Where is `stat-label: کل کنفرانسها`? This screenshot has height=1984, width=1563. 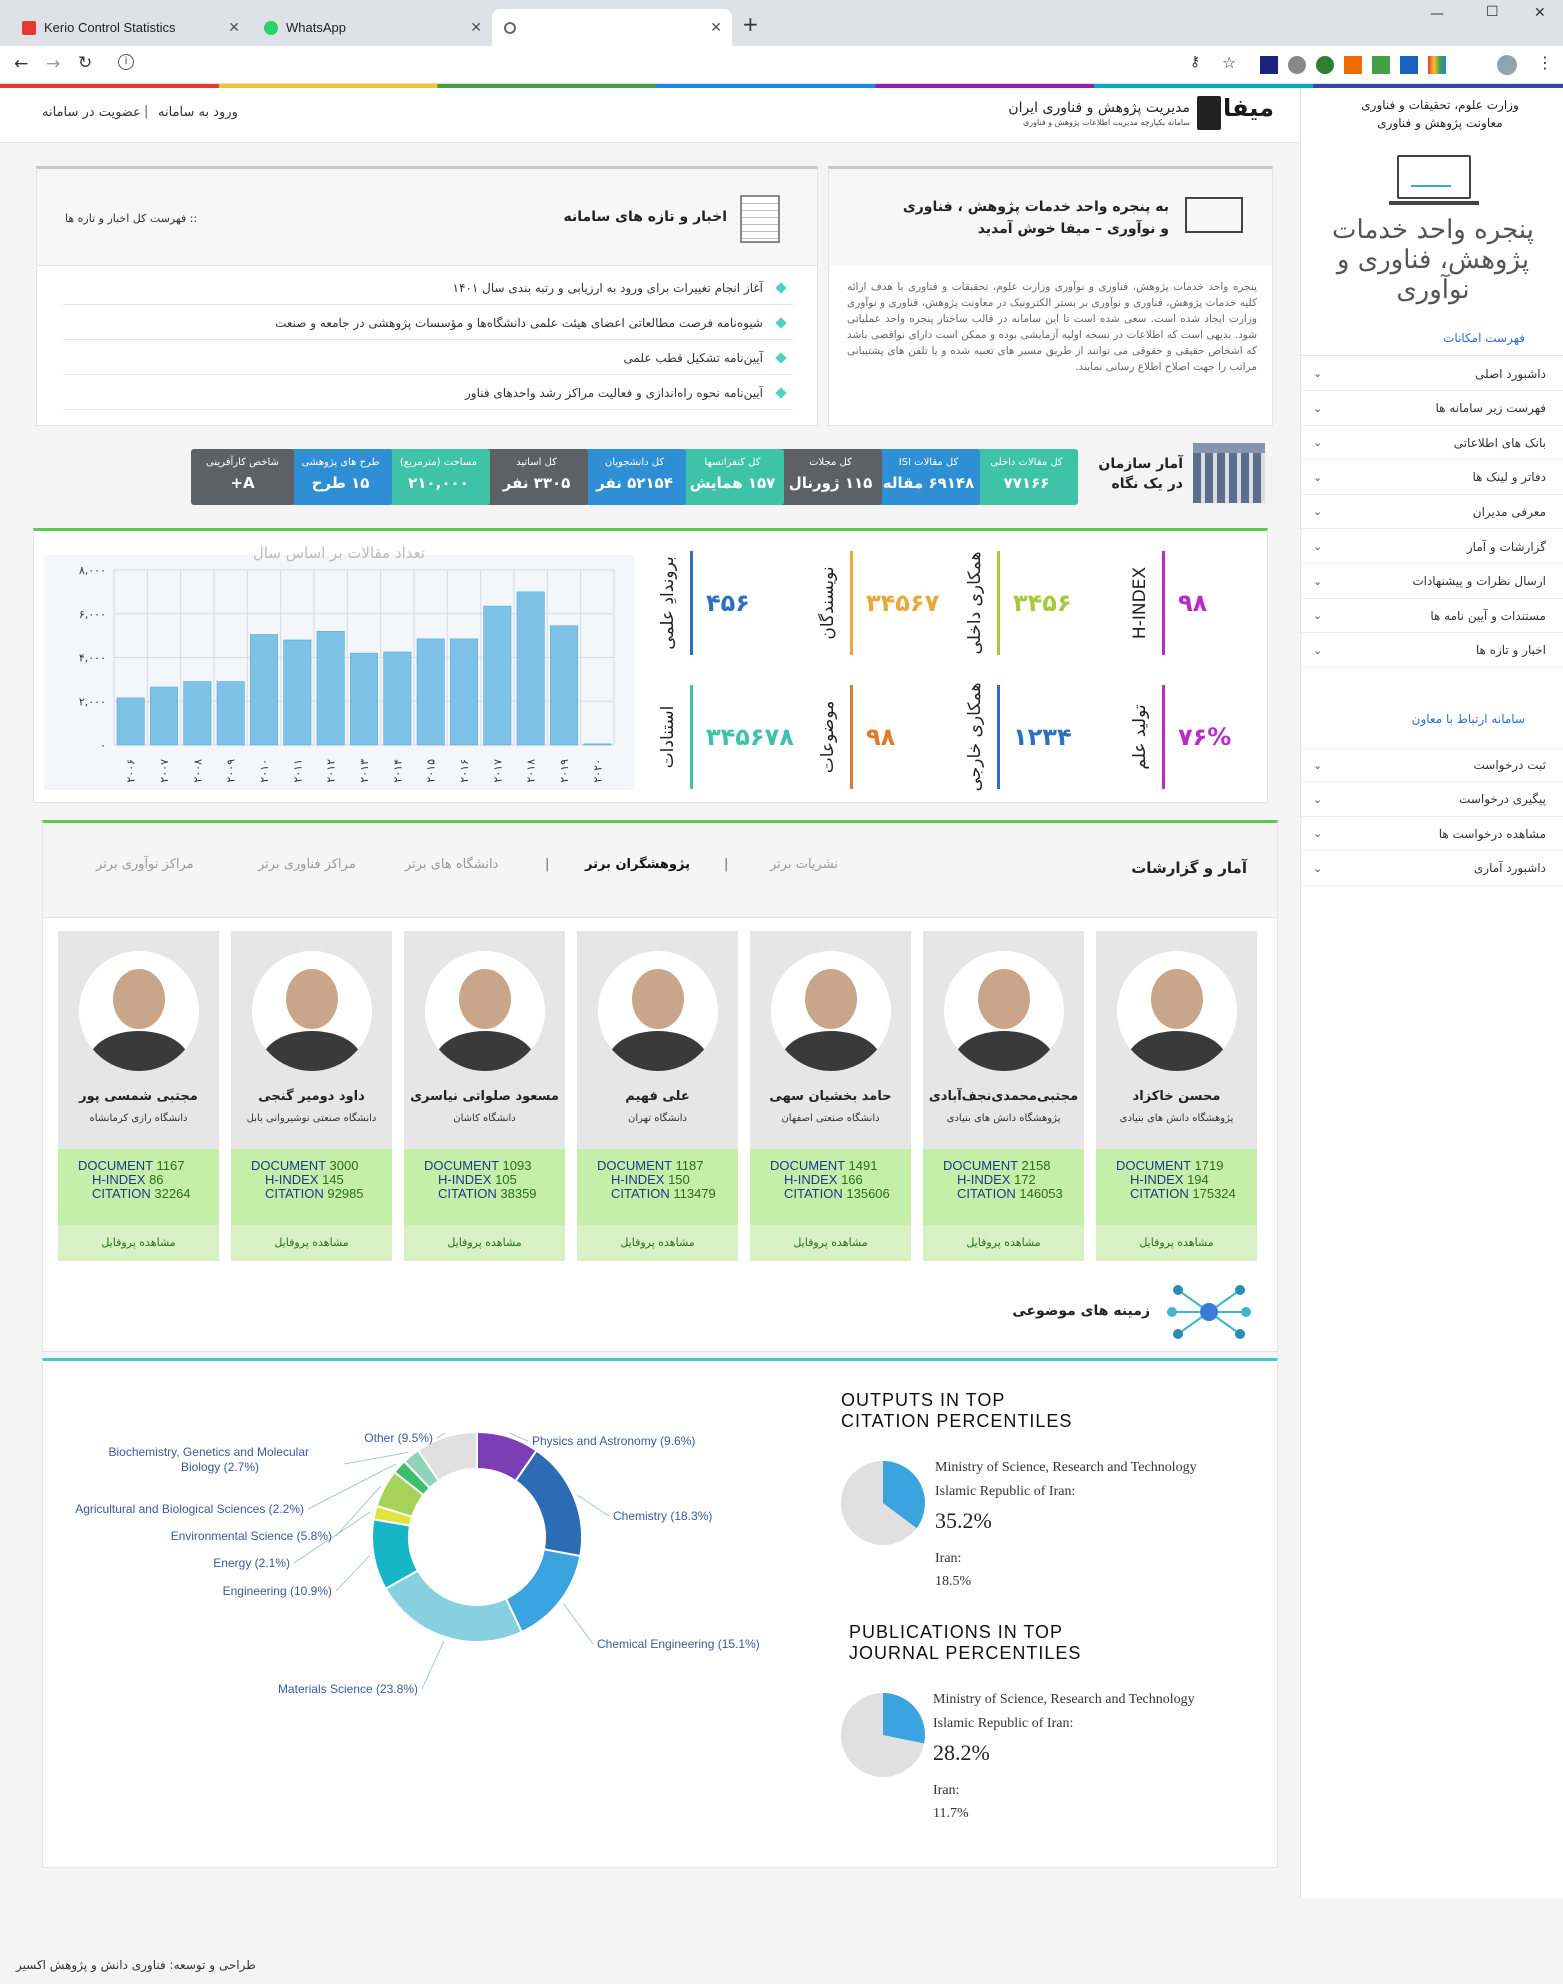 stat-label: کل کنفرانسها is located at coordinates (732, 462).